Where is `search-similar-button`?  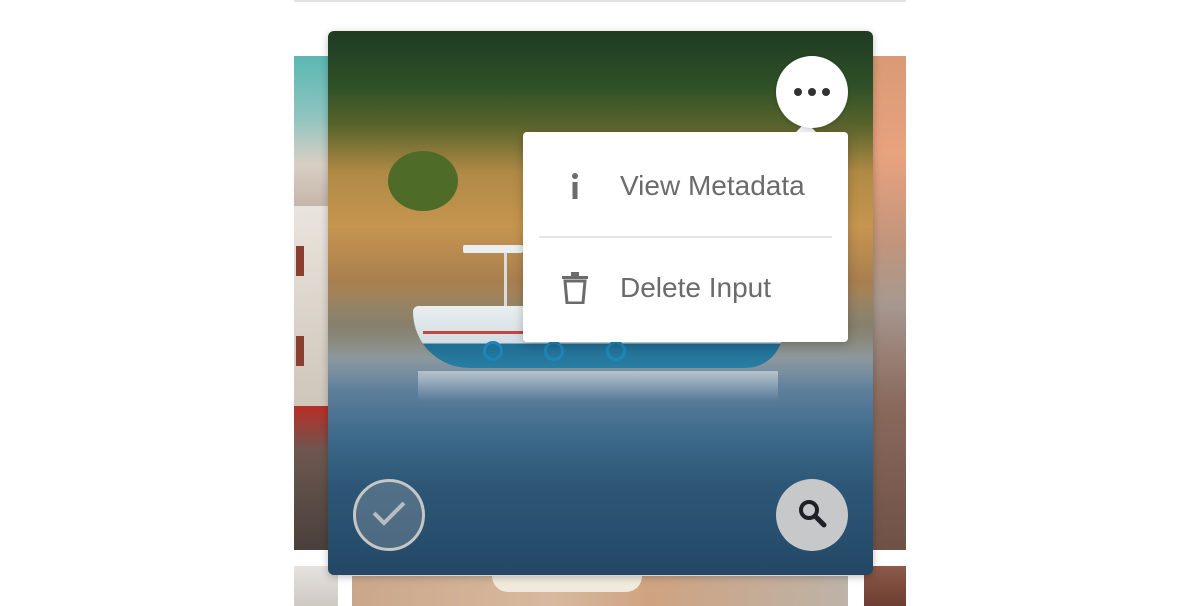 search-similar-button is located at coordinates (812, 515).